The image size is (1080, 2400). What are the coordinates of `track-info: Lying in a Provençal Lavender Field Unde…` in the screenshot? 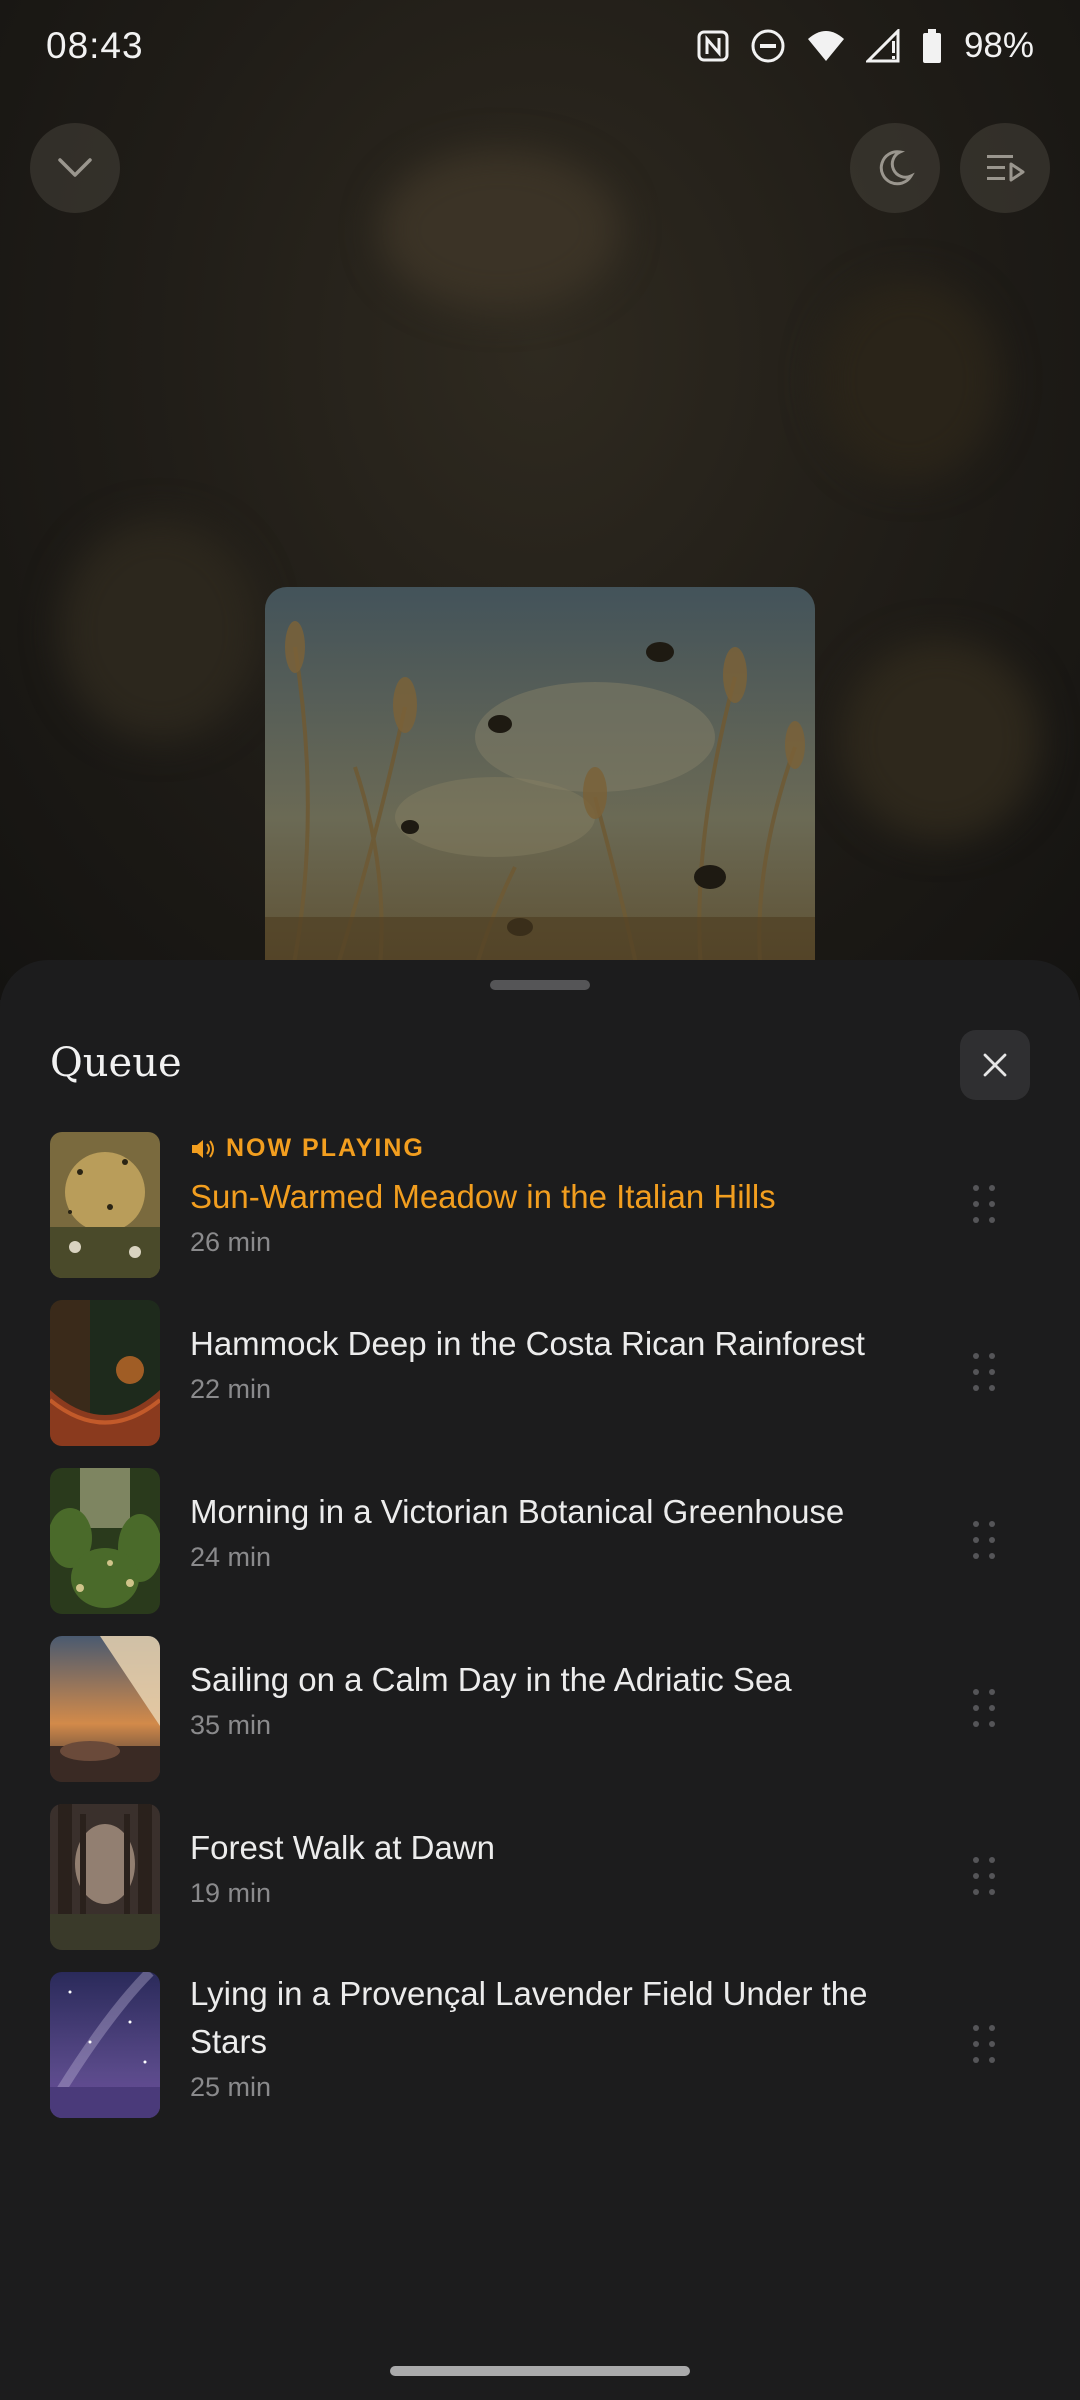 It's located at (565, 2036).